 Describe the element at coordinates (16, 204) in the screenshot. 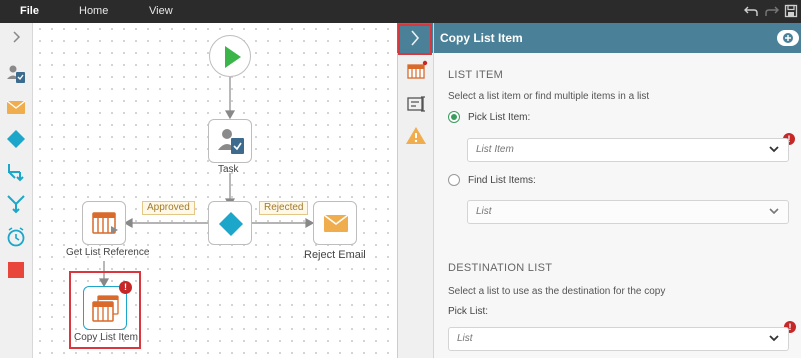

I see `split-icon` at that location.